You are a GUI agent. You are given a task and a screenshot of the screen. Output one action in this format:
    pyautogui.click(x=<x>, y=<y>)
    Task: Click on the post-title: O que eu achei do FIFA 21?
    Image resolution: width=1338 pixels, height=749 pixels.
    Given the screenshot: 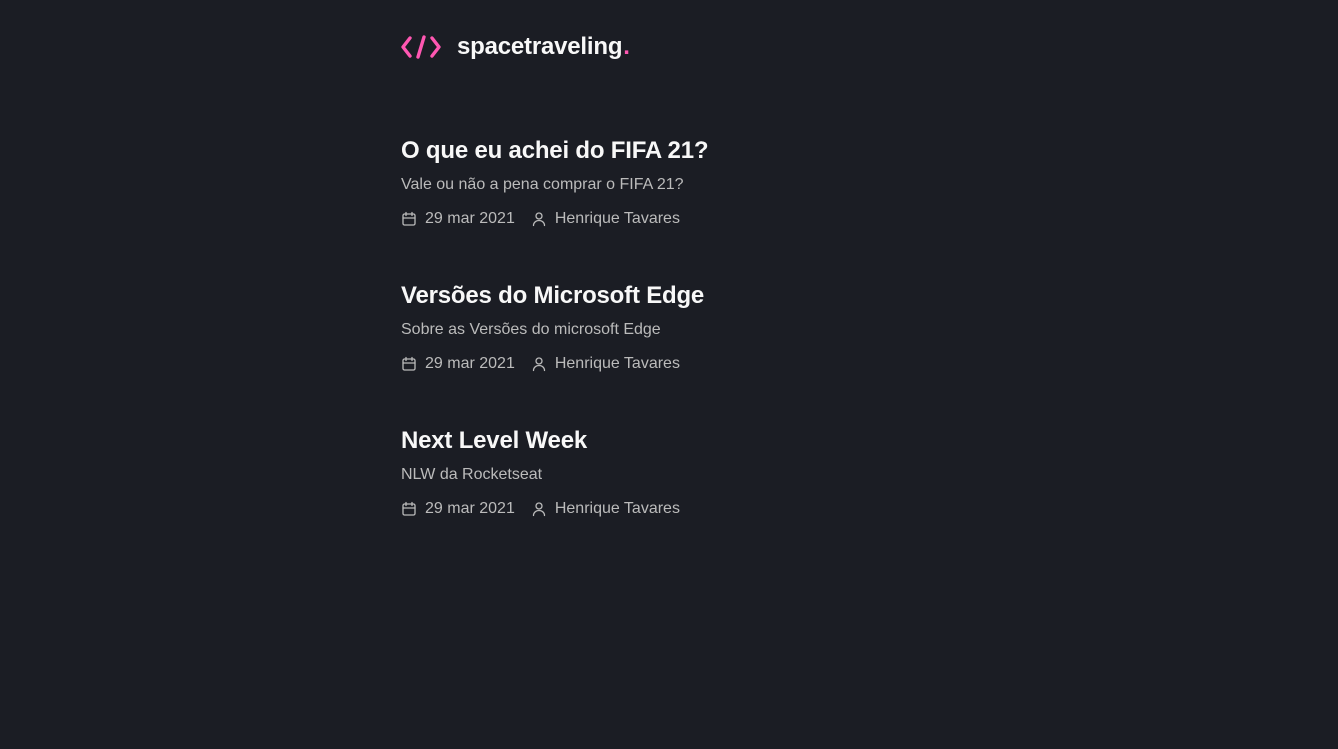 What is the action you would take?
    pyautogui.click(x=761, y=151)
    